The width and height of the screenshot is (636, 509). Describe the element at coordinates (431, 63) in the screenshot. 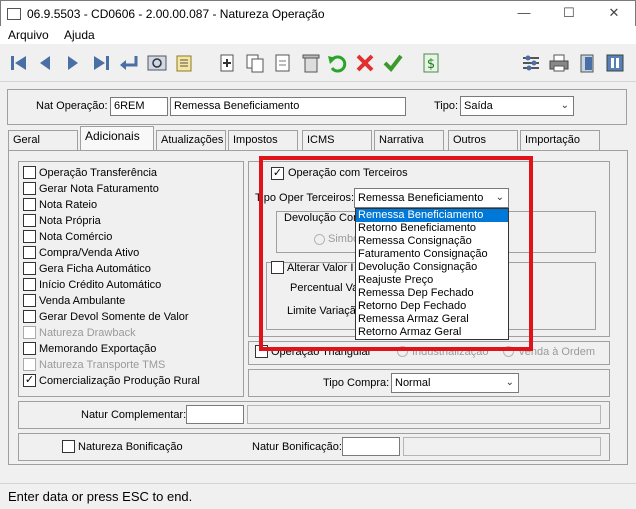

I see `dollar-icon: $` at that location.